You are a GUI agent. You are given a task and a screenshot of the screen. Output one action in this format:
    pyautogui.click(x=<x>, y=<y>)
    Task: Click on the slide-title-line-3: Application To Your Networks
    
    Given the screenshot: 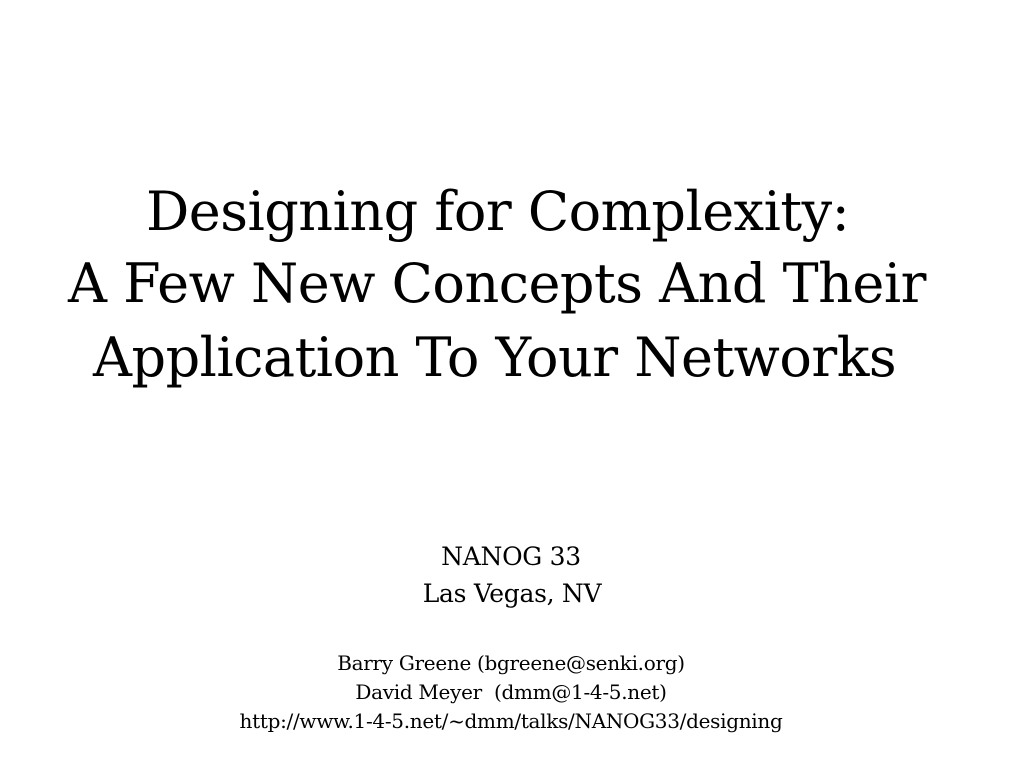 What is the action you would take?
    pyautogui.click(x=495, y=357)
    